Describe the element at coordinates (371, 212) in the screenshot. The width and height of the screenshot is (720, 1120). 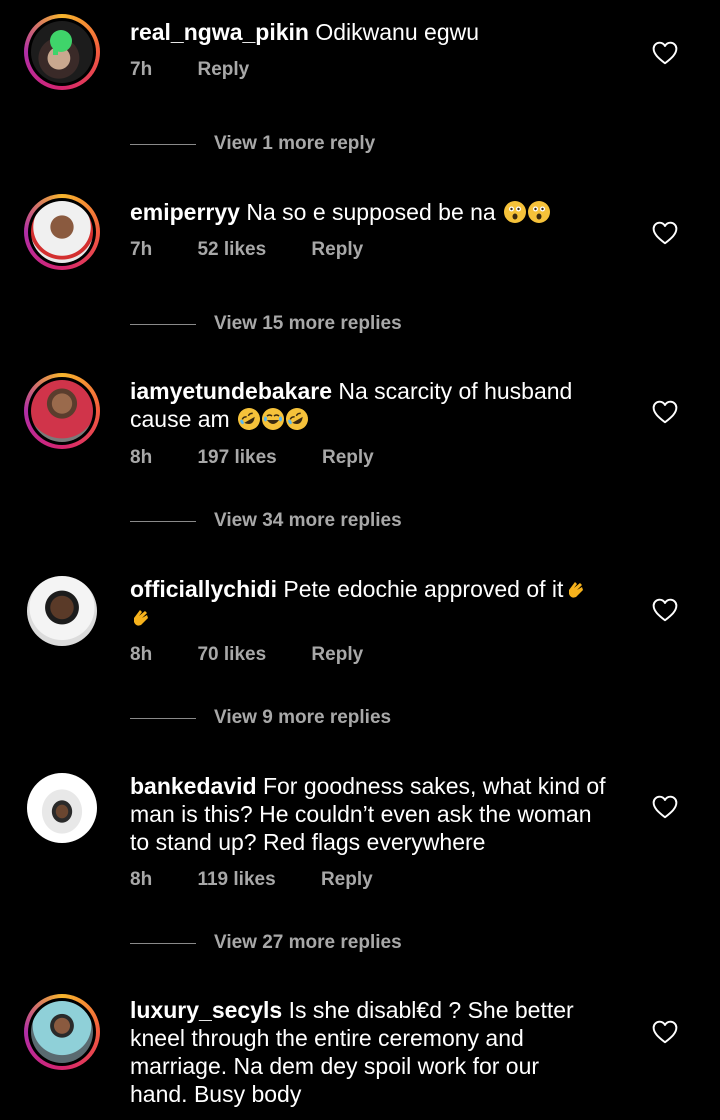
I see `comment-text: Na so e supposed be na` at that location.